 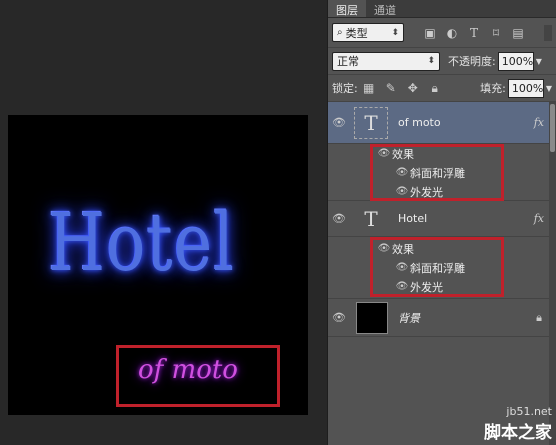 I want to click on layer-name: Hotel, so click(x=412, y=218).